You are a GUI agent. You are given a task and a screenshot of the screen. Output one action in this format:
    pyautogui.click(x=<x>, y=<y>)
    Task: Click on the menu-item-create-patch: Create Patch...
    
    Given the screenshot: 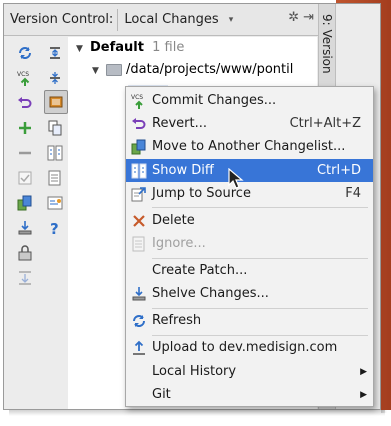 What is the action you would take?
    pyautogui.click(x=249, y=270)
    